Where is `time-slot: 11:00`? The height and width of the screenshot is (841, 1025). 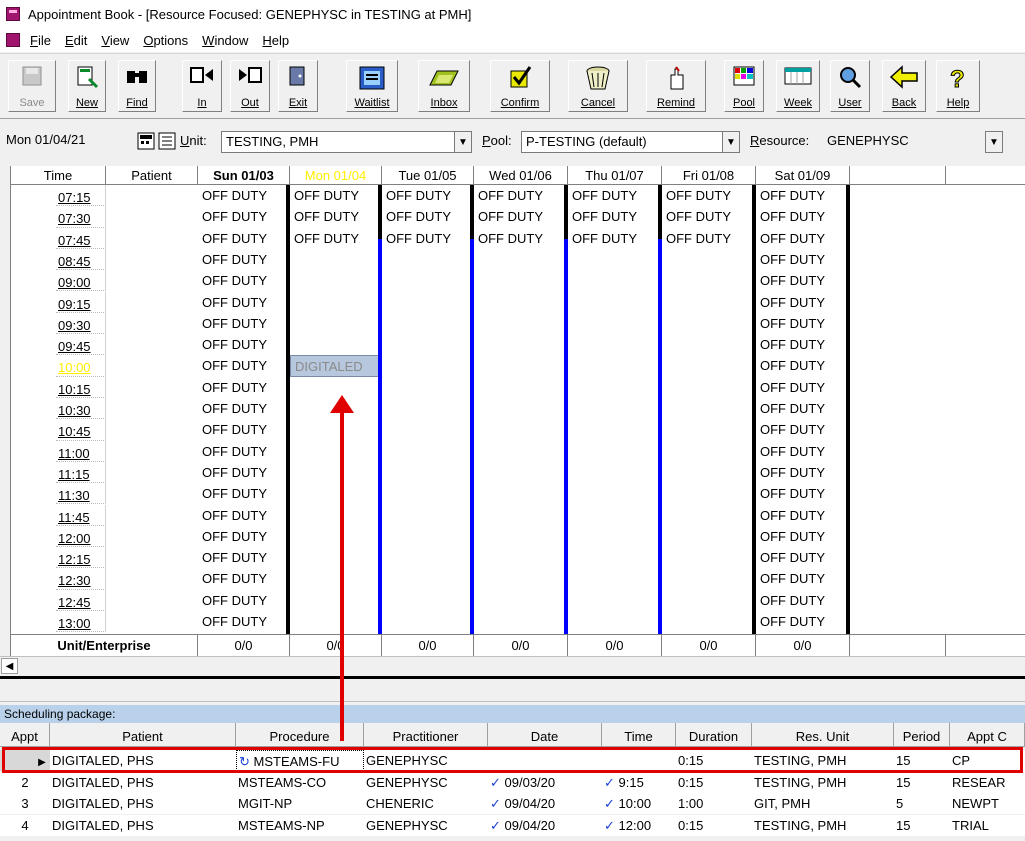
time-slot: 11:00 is located at coordinates (81, 451).